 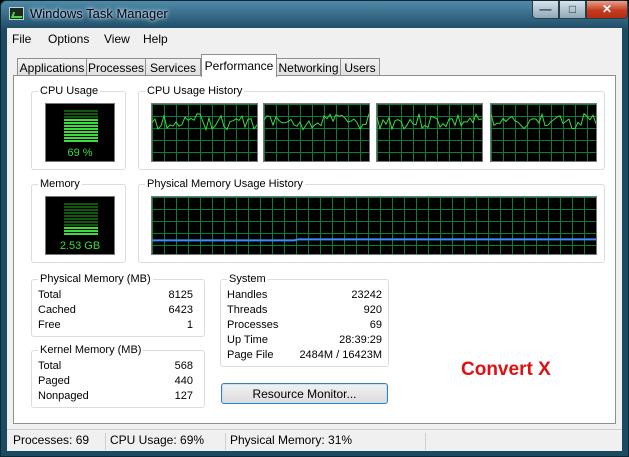 I want to click on memory-meter: 2.53 GB, so click(x=80, y=225).